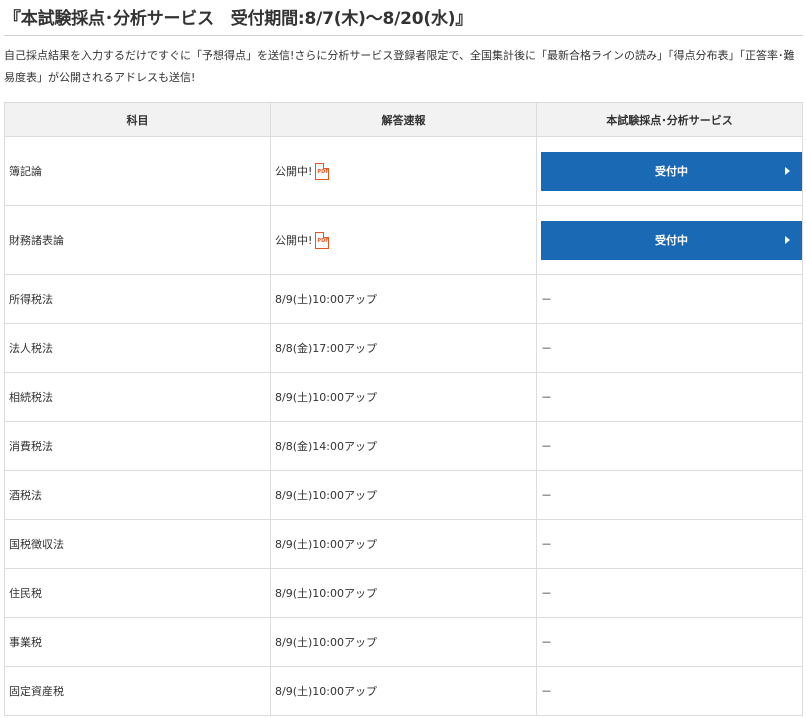 The image size is (806, 718). I want to click on table-row: 国税徴収法 8/9(土)10:00アップ －, so click(404, 544).